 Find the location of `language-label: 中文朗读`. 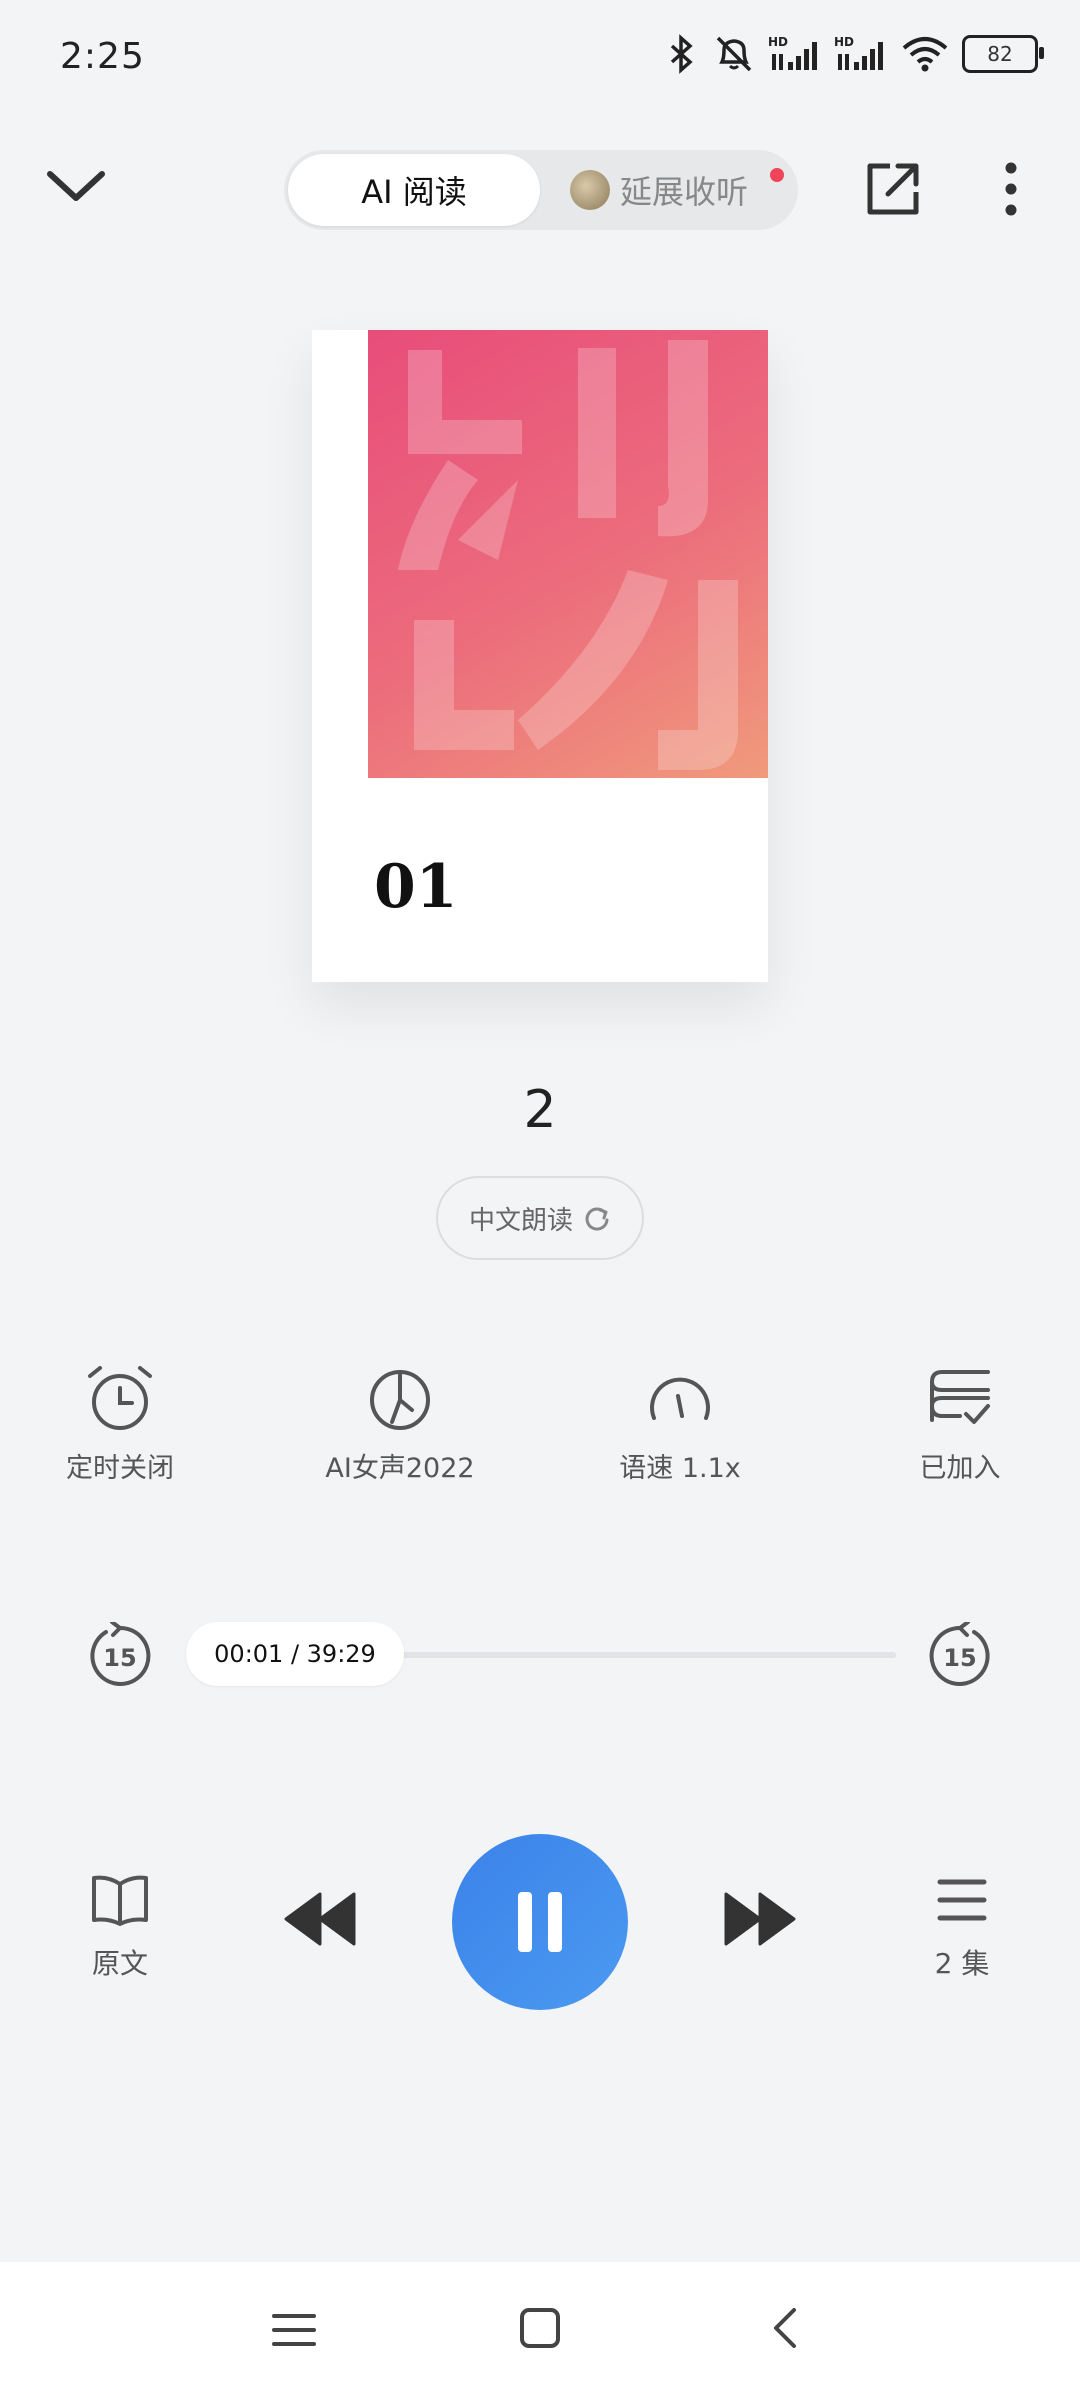

language-label: 中文朗读 is located at coordinates (520, 1220).